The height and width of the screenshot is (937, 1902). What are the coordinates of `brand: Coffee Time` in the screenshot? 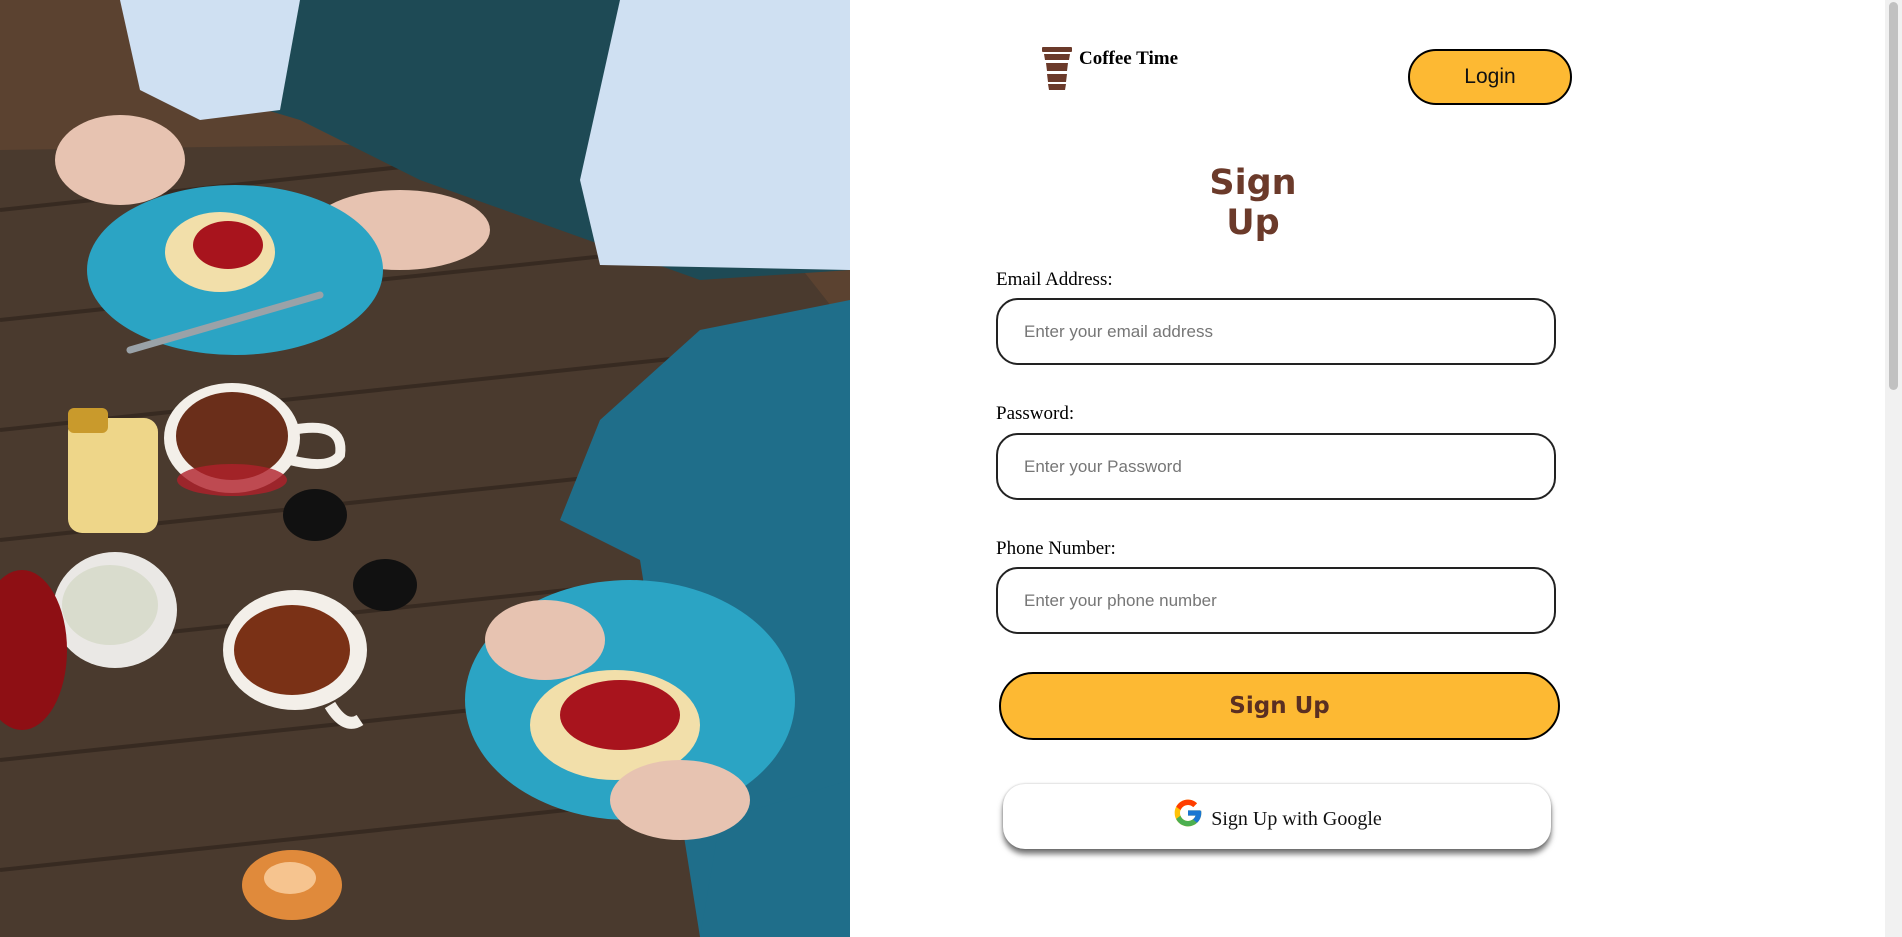 It's located at (1107, 69).